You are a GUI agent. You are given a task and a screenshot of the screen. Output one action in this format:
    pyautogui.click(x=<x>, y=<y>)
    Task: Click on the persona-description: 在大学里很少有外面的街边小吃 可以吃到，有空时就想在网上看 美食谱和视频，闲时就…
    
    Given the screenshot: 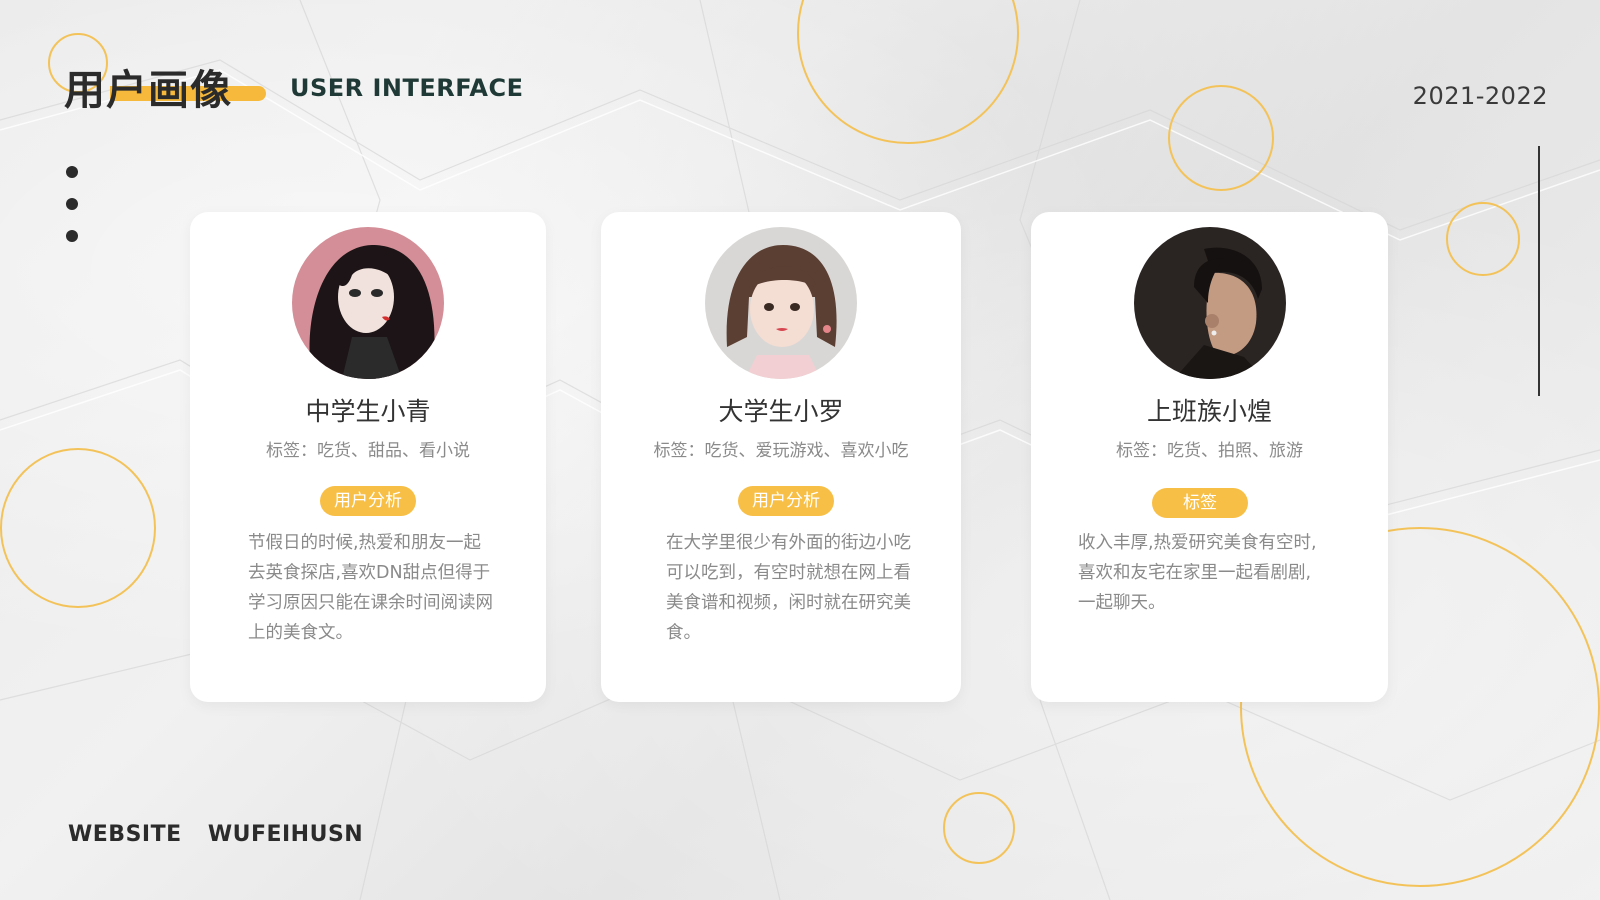 What is the action you would take?
    pyautogui.click(x=806, y=588)
    